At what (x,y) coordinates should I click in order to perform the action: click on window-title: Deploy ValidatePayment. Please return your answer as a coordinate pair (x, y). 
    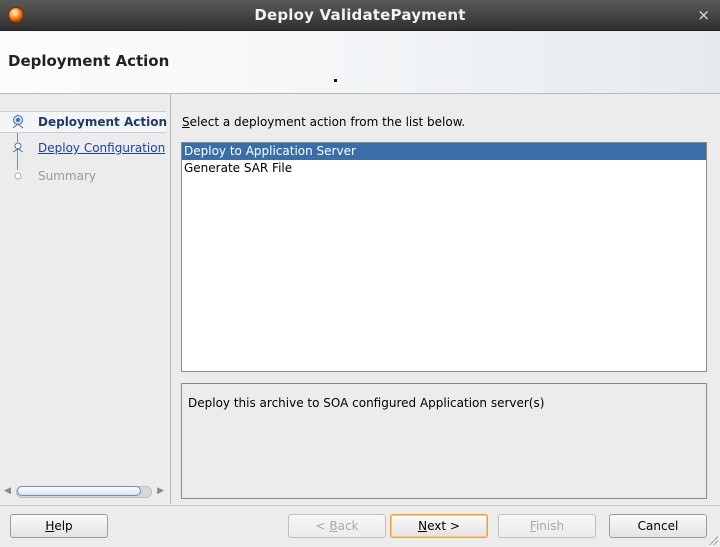
    Looking at the image, I should click on (360, 15).